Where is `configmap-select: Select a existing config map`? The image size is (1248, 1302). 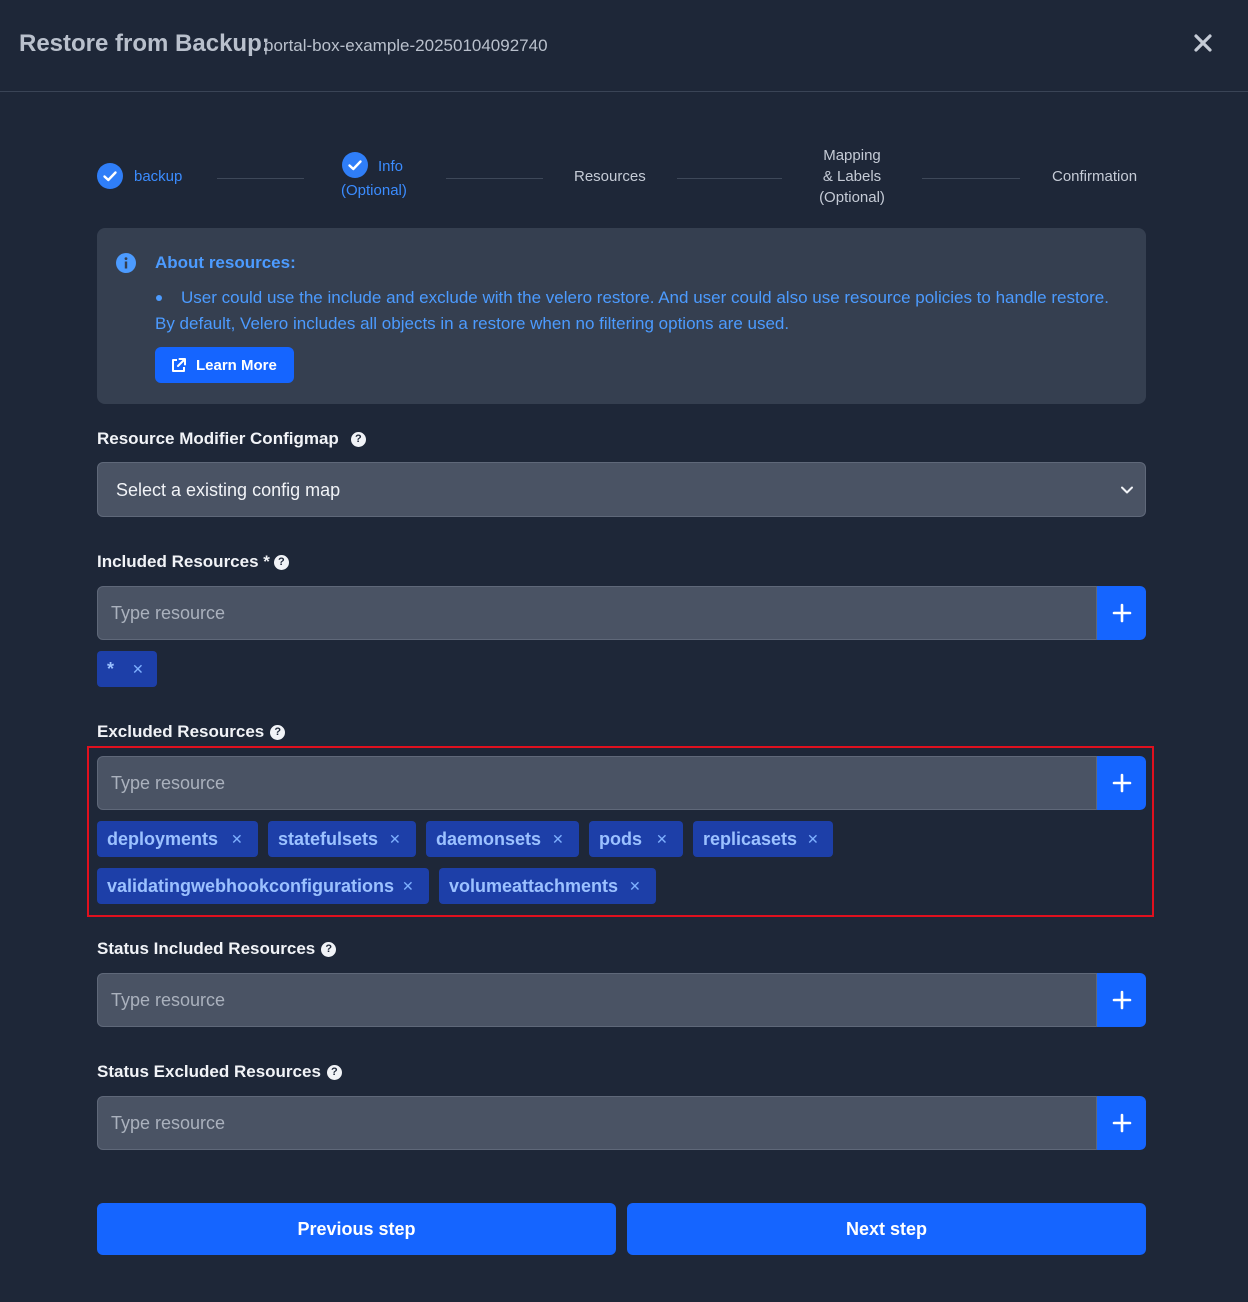 configmap-select: Select a existing config map is located at coordinates (621, 489).